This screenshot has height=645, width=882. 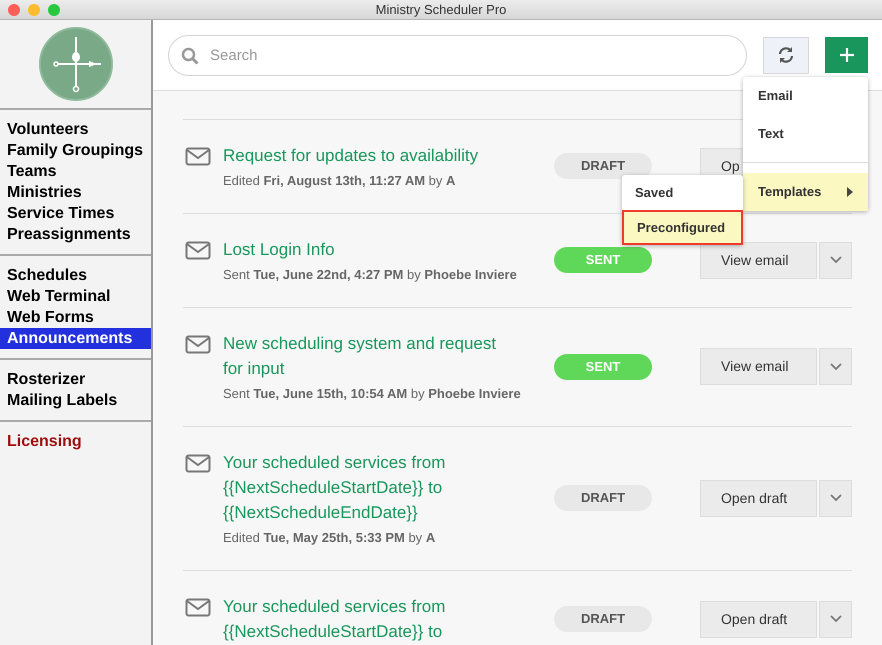 I want to click on sidebar-item: Rosterizer, so click(x=75, y=379).